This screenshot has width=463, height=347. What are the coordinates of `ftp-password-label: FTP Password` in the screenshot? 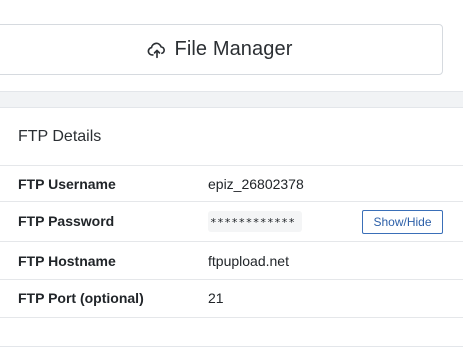 It's located at (66, 221).